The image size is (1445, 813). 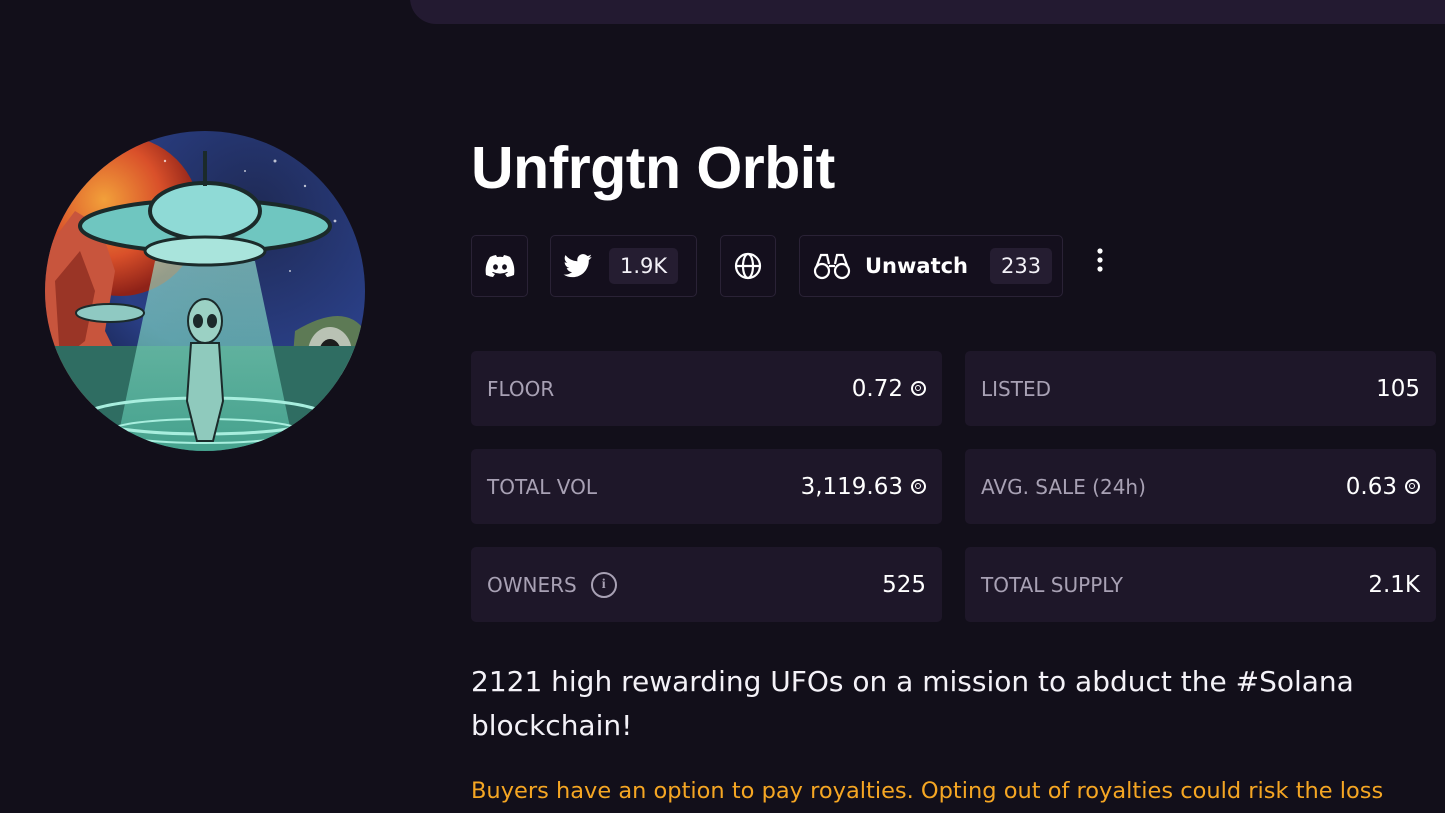 What do you see at coordinates (1371, 486) in the screenshot?
I see `stat-avg-sale-value: 0.63` at bounding box center [1371, 486].